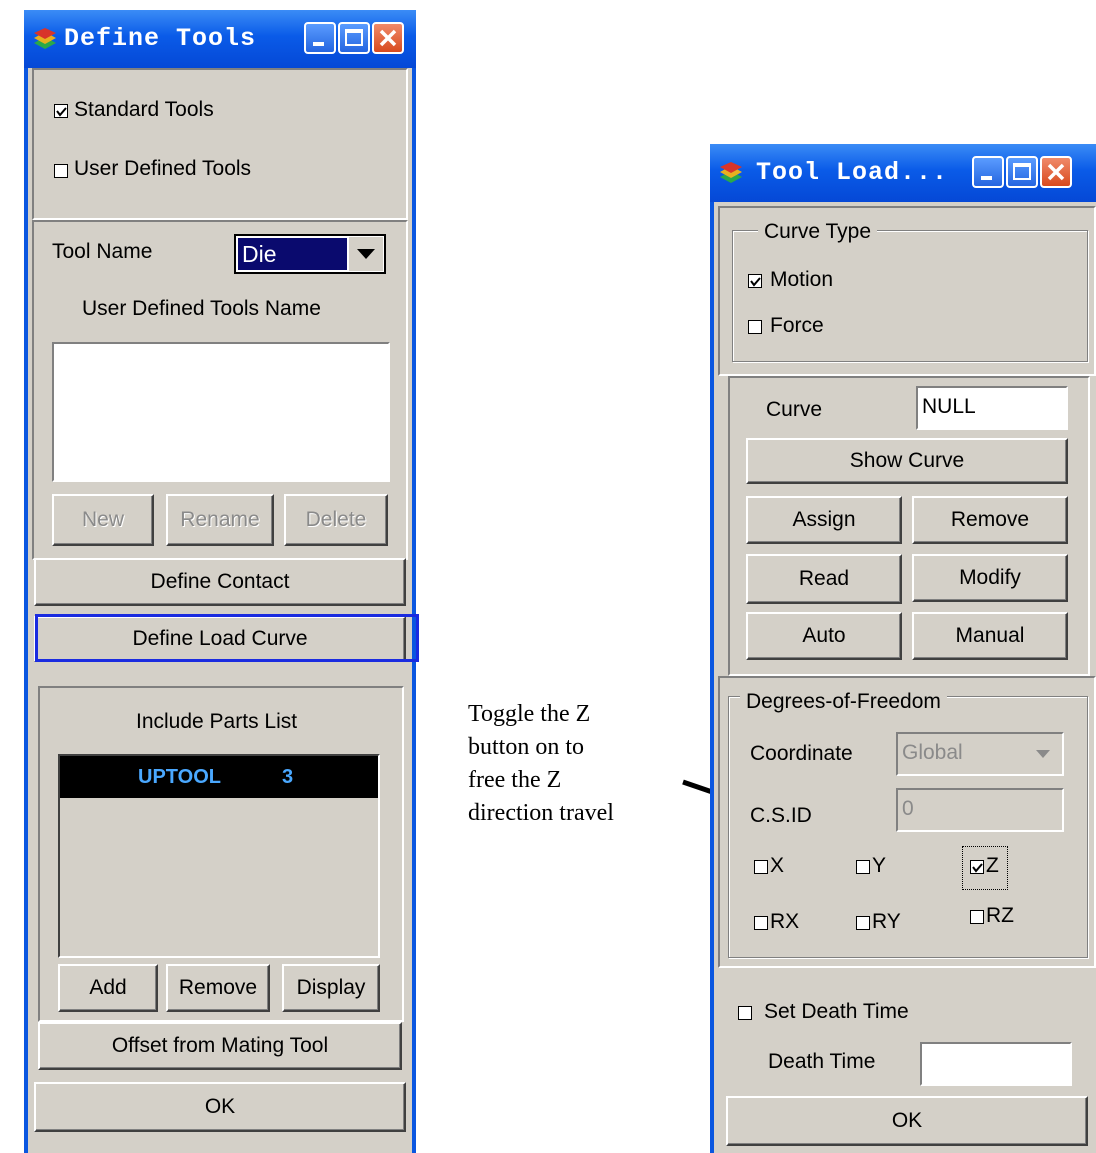 The height and width of the screenshot is (1153, 1096). I want to click on z-checkbox, so click(977, 867).